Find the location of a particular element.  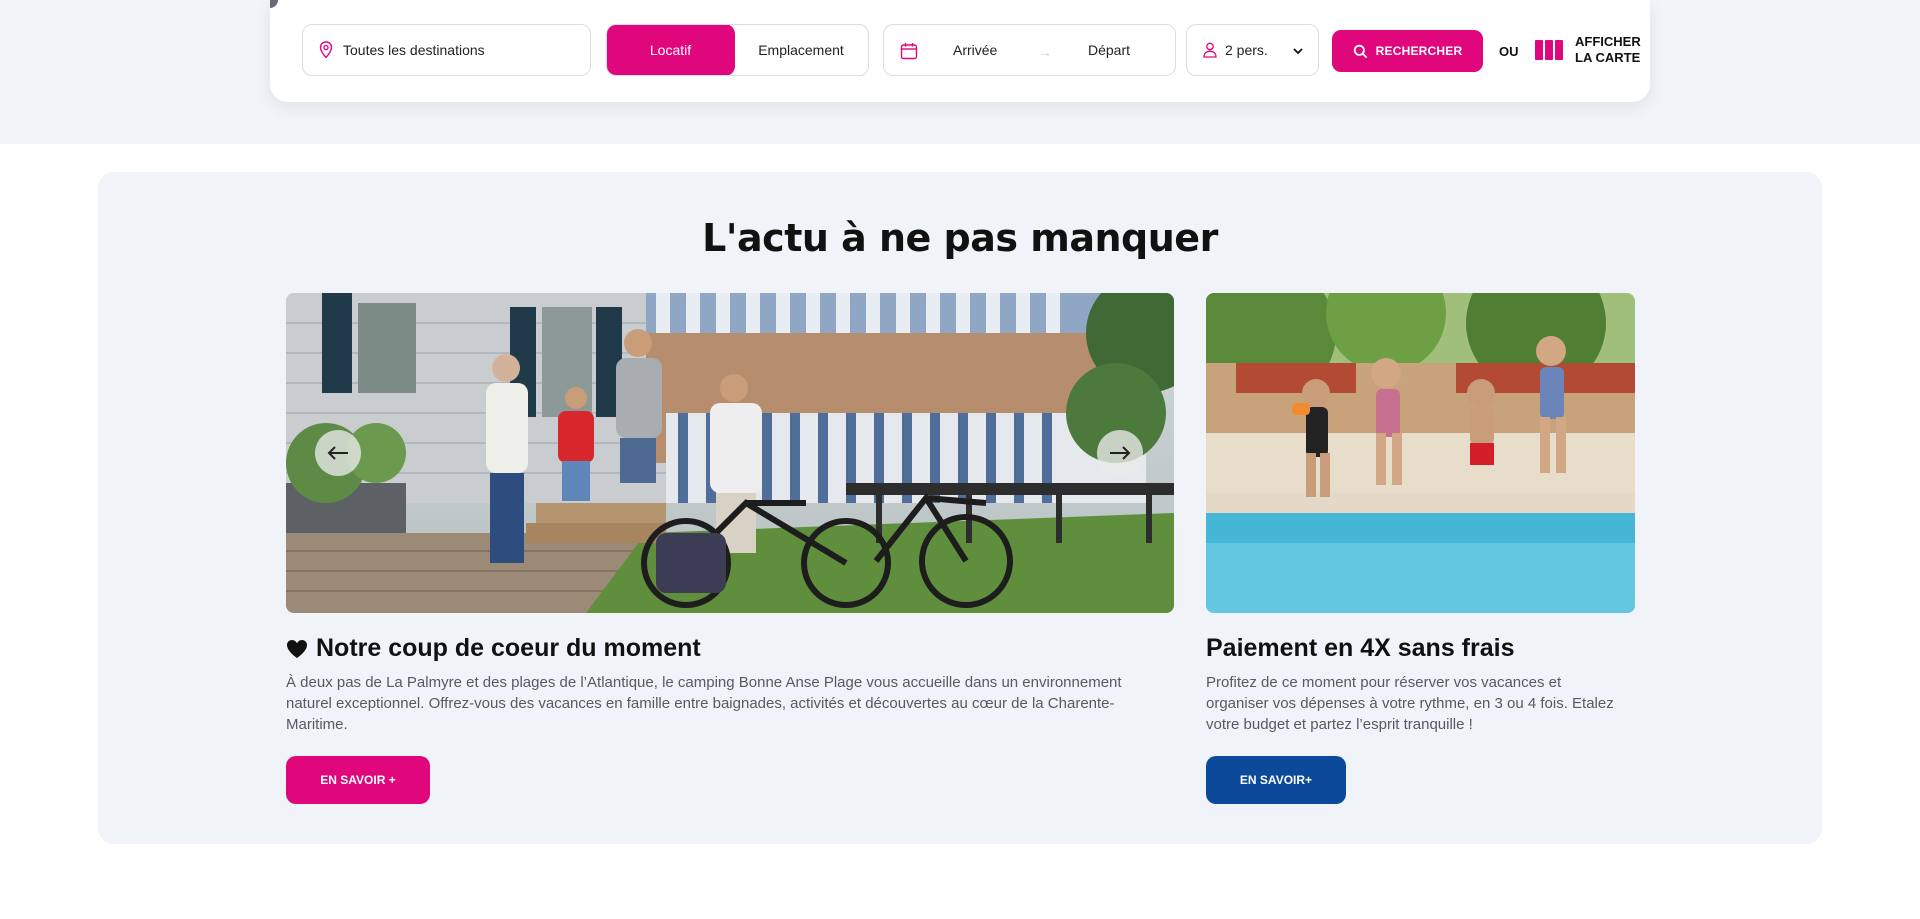

rental-type-toggle: Locatif Emplacement is located at coordinates (737, 50).